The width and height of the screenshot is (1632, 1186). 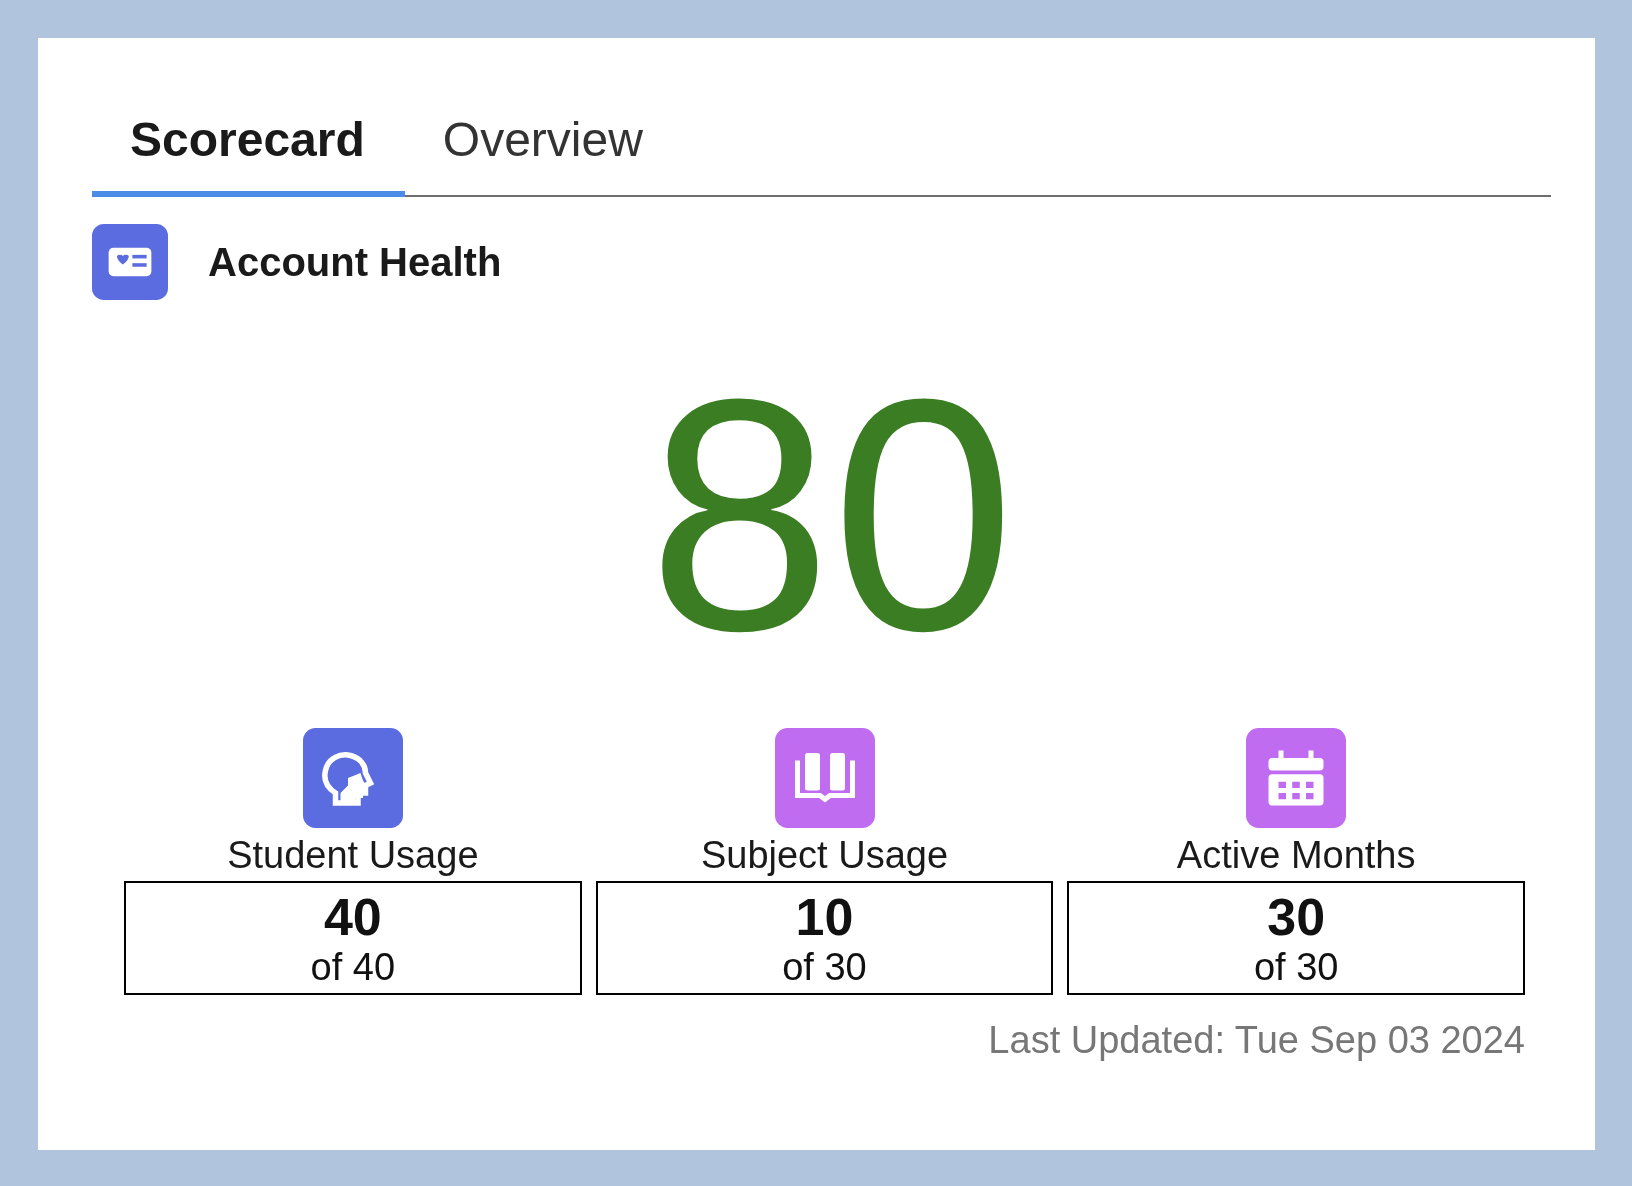 What do you see at coordinates (831, 515) in the screenshot?
I see `score-value: 80` at bounding box center [831, 515].